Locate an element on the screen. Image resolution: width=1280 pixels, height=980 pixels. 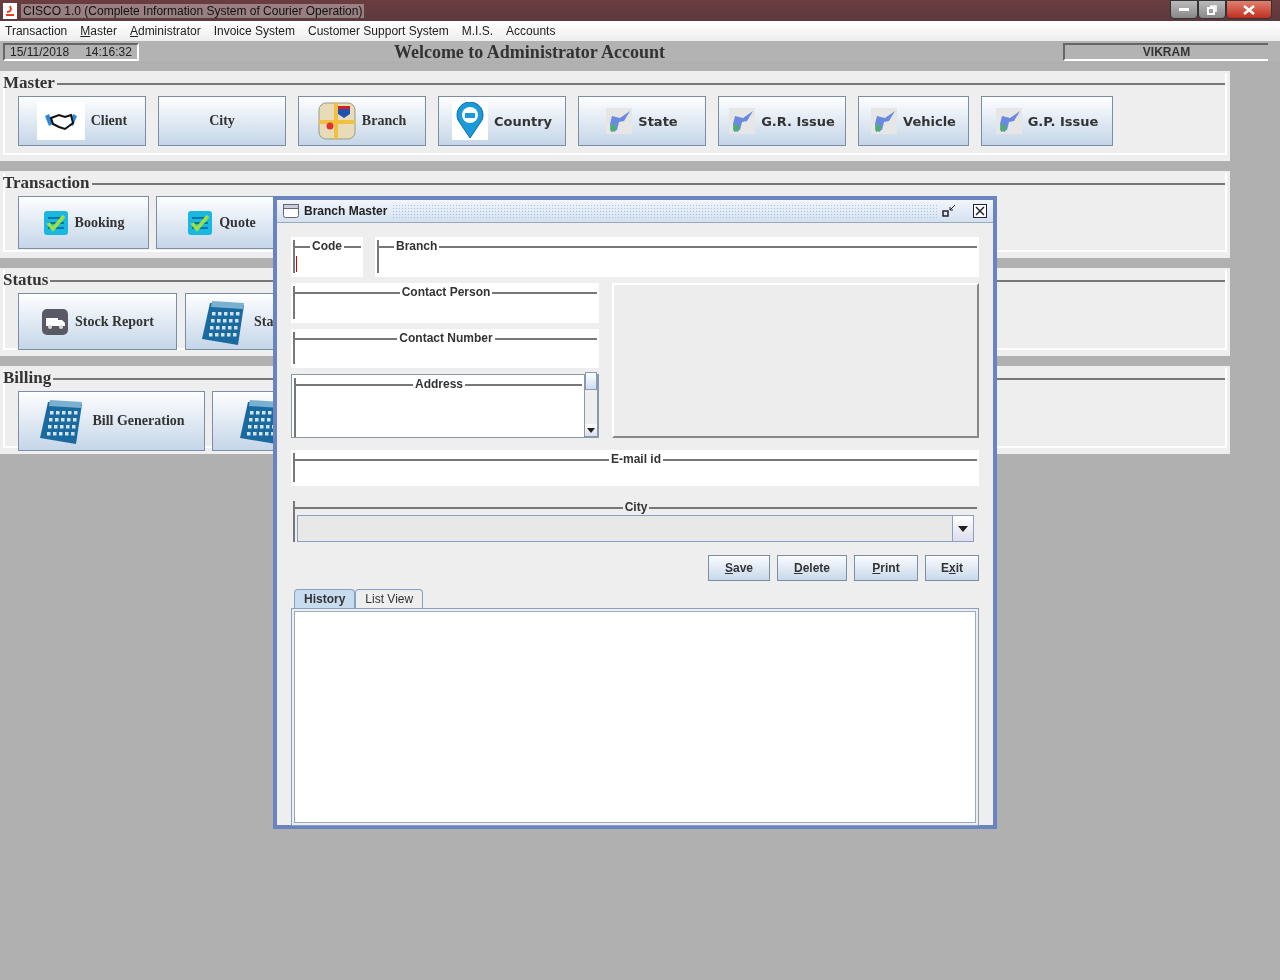
email-field: E-mail id is located at coordinates (635, 468).